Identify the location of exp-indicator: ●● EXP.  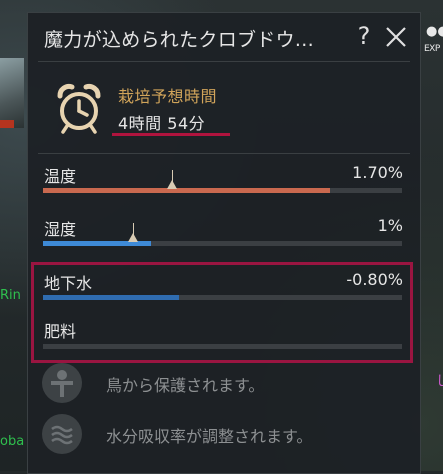
(433, 38).